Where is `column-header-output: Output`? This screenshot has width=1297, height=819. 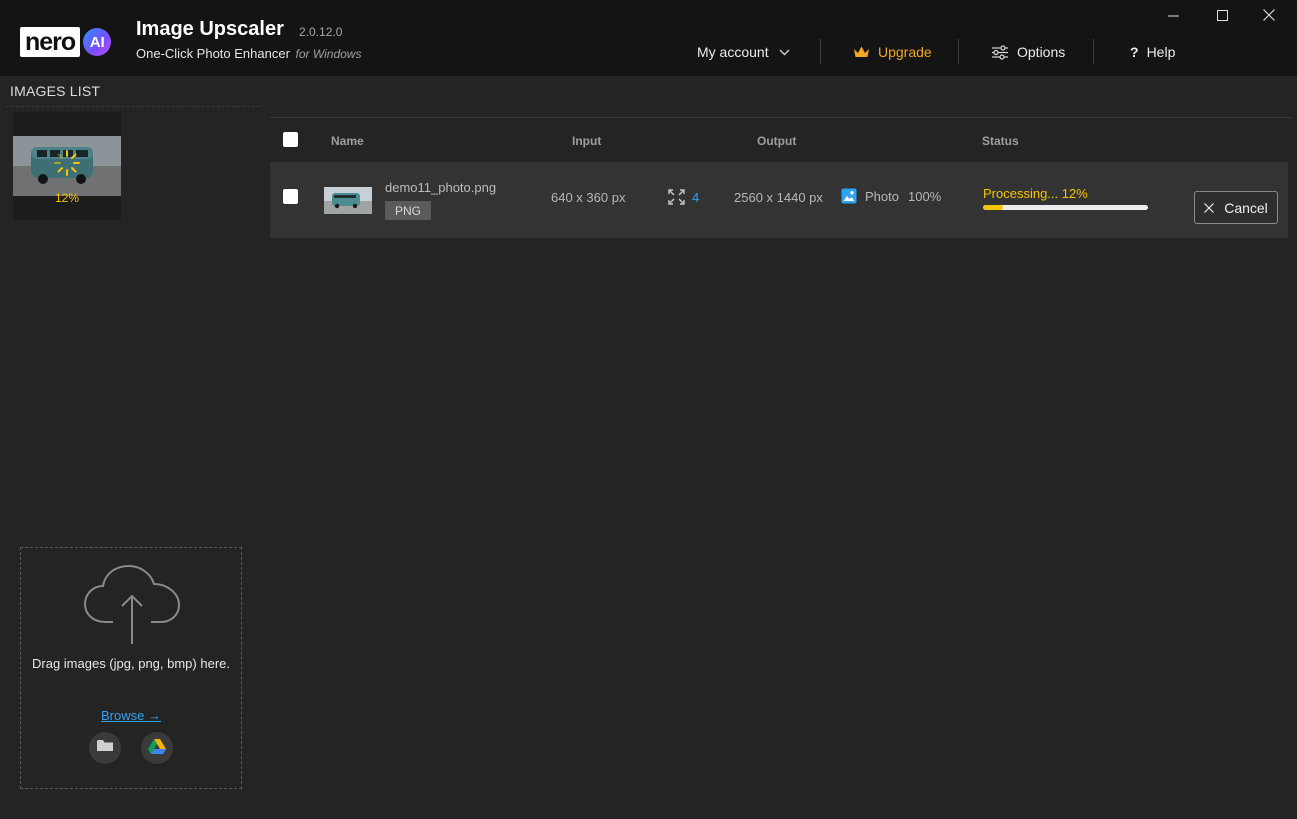 column-header-output: Output is located at coordinates (776, 141).